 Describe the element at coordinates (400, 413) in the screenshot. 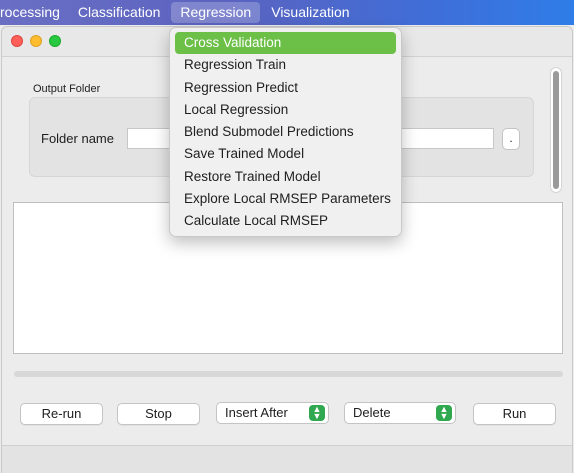

I see `delete-select: Delete ▲ ▼` at that location.